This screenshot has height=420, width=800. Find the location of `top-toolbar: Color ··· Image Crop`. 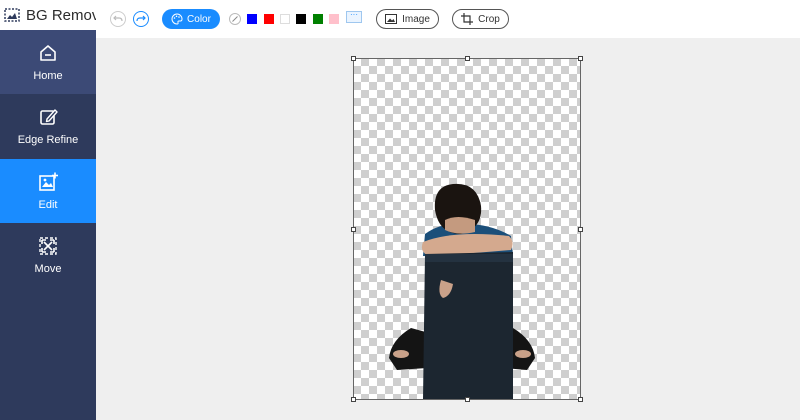

top-toolbar: Color ··· Image Crop is located at coordinates (448, 19).